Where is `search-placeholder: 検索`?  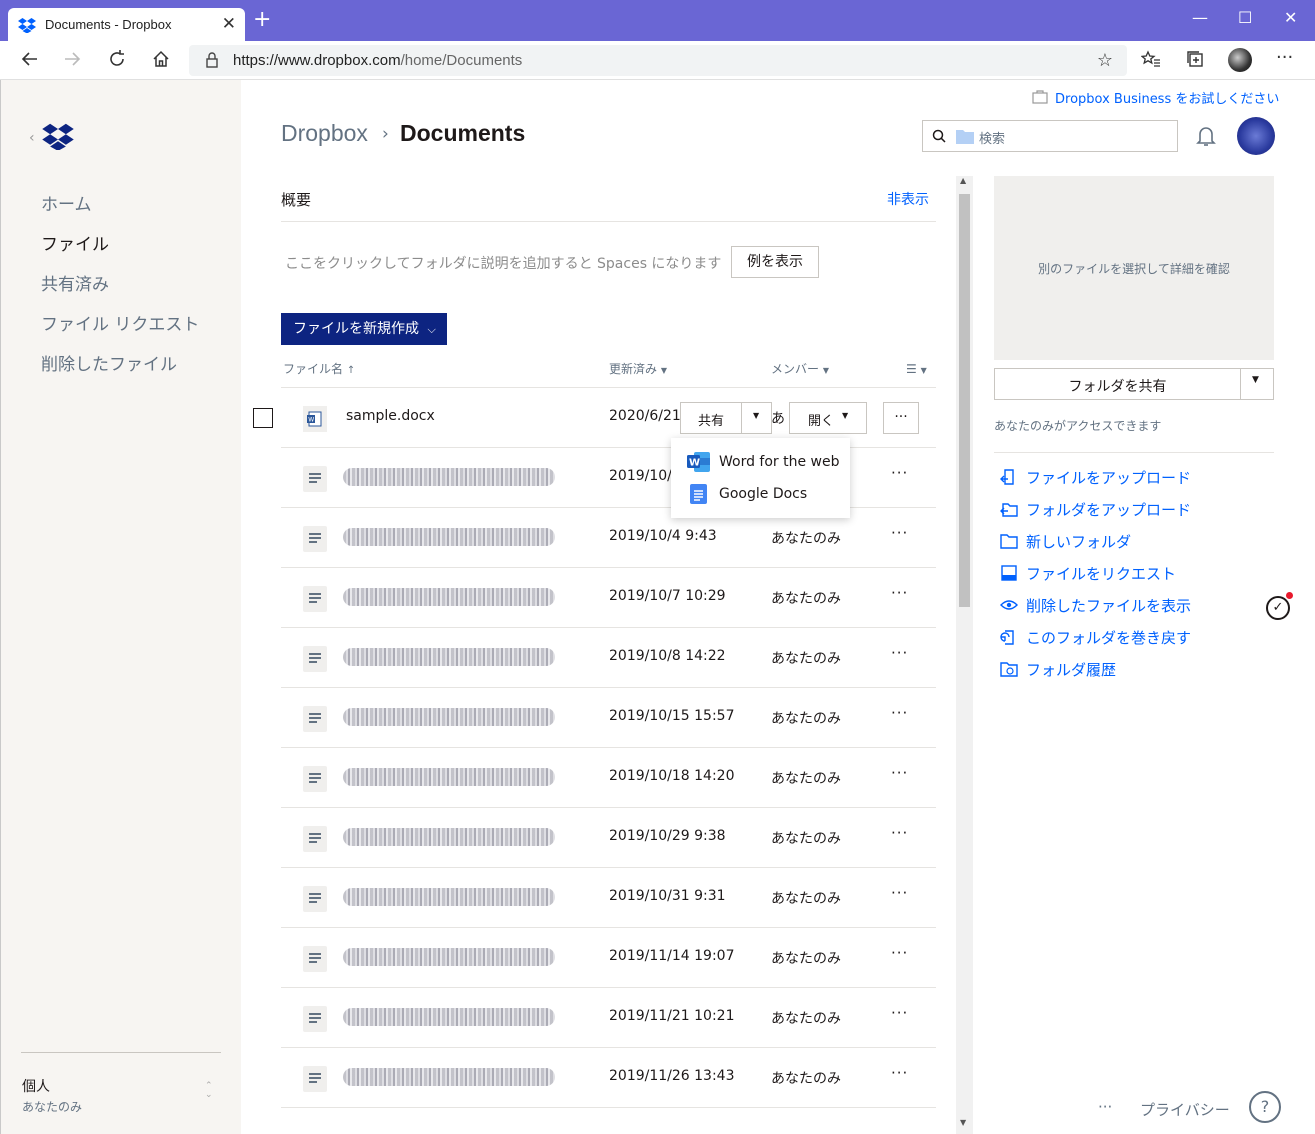
search-placeholder: 検索 is located at coordinates (992, 139).